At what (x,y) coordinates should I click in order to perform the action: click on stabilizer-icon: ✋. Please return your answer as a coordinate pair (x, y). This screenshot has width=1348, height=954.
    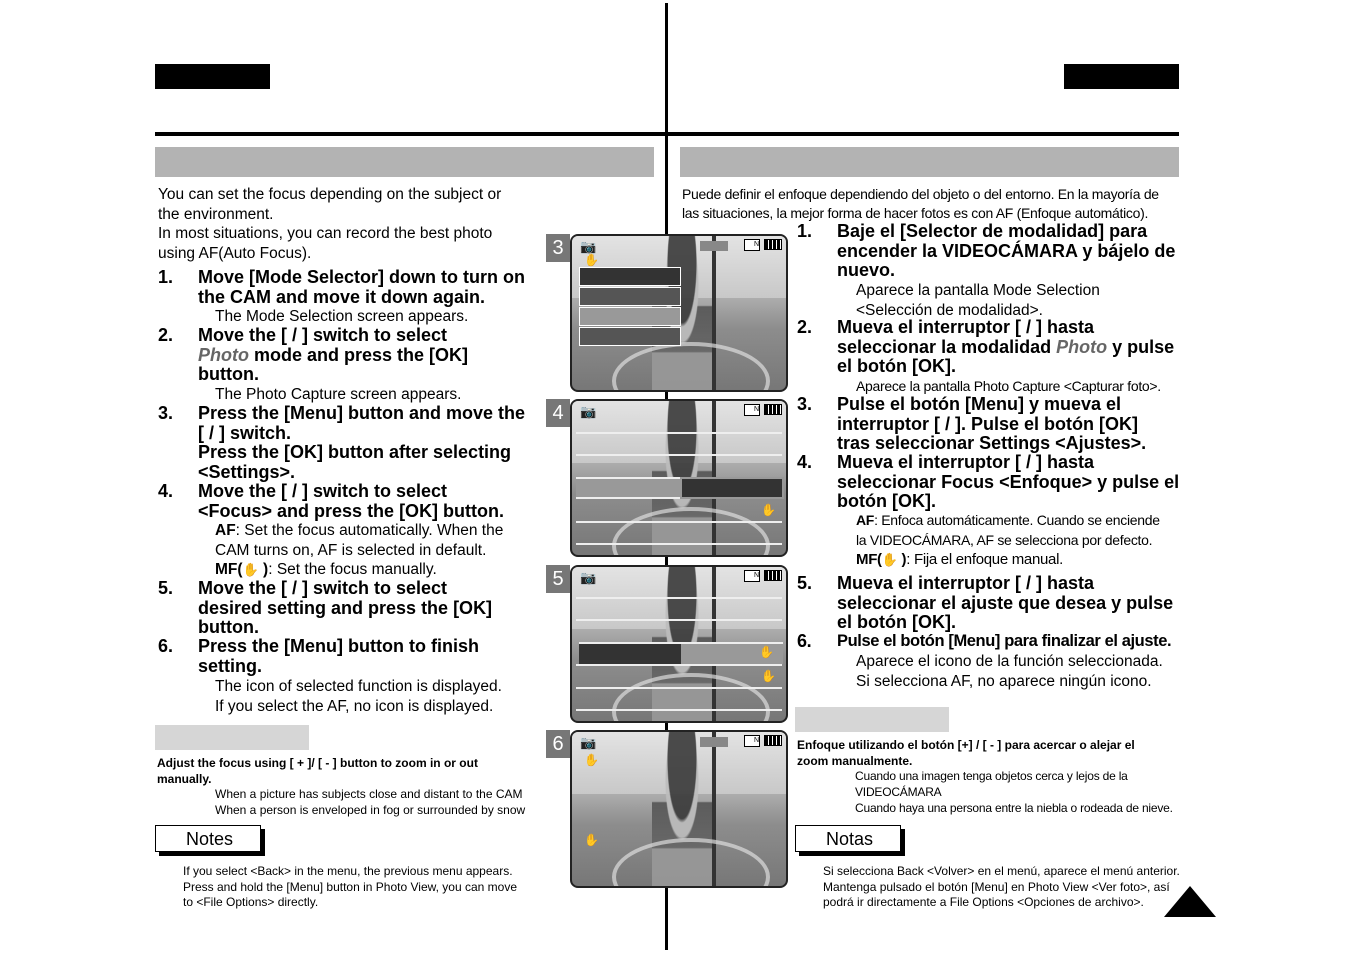
    Looking at the image, I should click on (768, 510).